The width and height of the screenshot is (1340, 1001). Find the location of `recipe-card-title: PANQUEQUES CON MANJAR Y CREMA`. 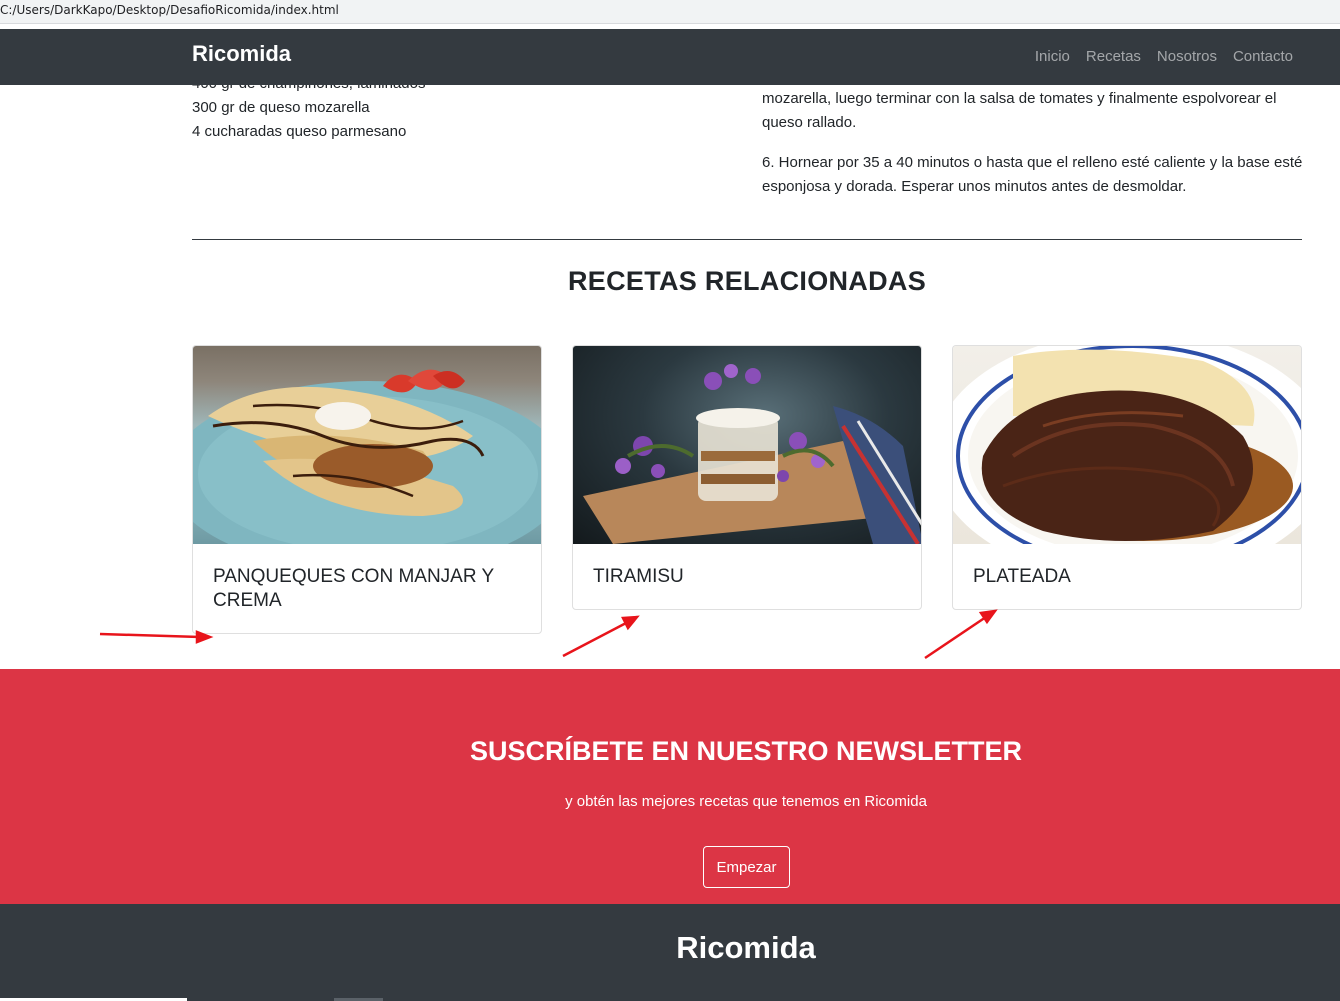

recipe-card-title: PANQUEQUES CON MANJAR Y CREMA is located at coordinates (353, 588).